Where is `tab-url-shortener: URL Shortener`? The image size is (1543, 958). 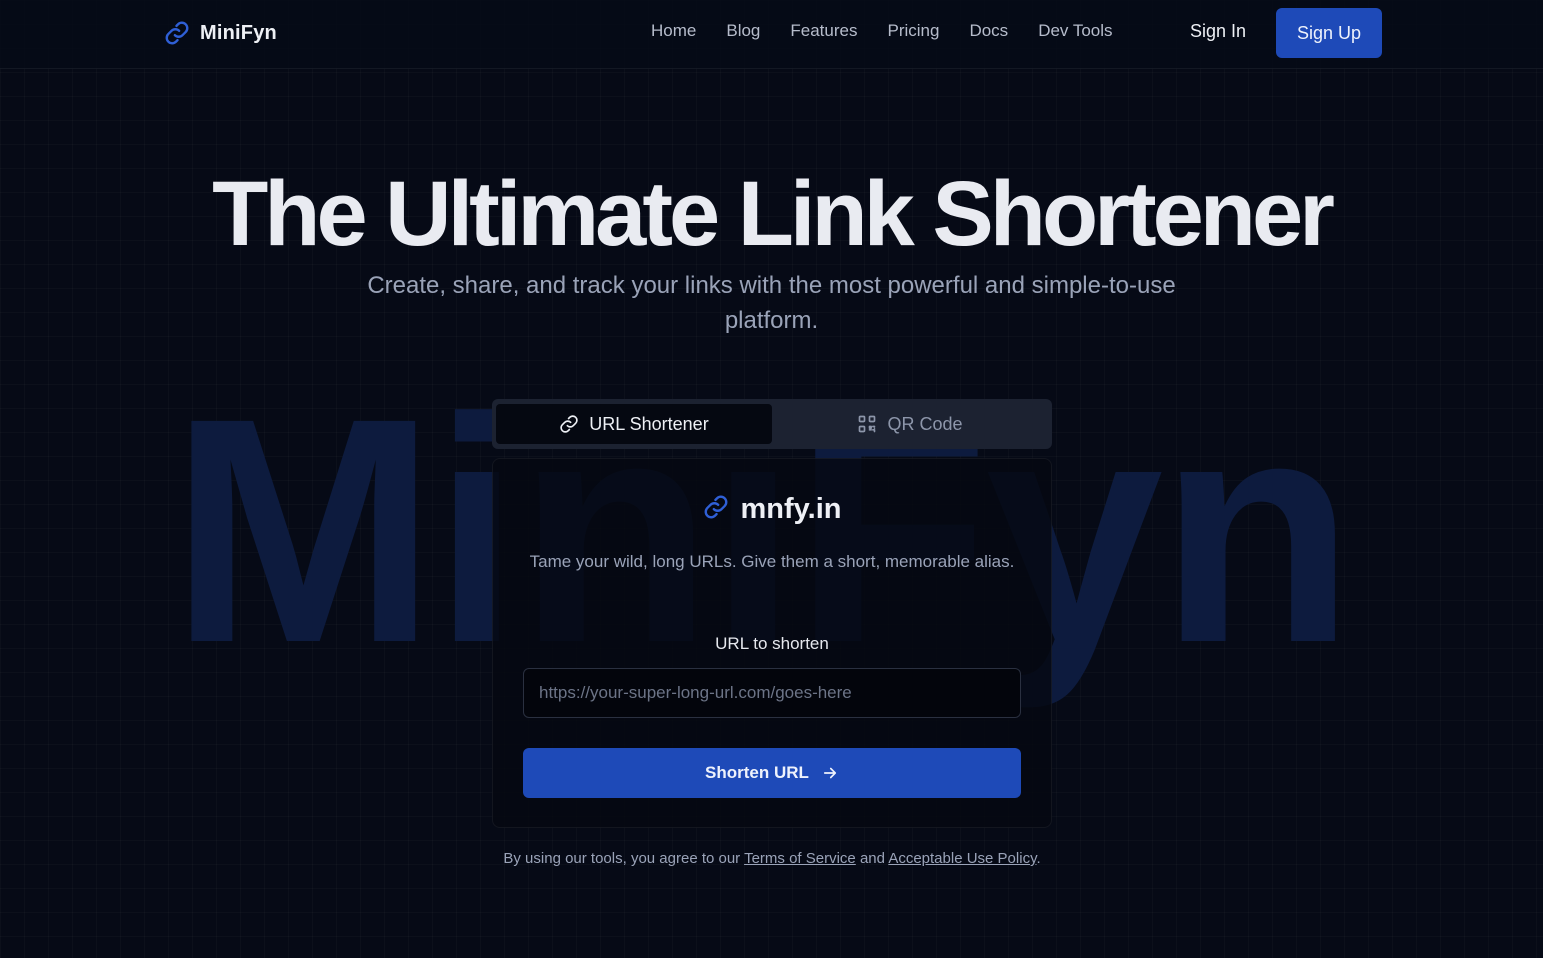 tab-url-shortener: URL Shortener is located at coordinates (634, 424).